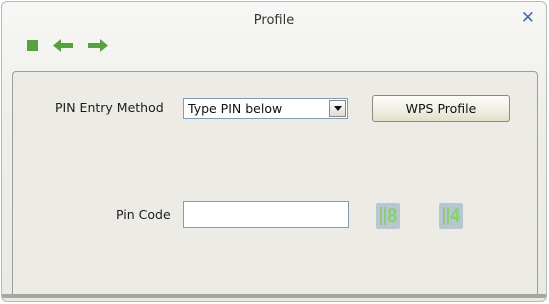 This screenshot has height=304, width=549. What do you see at coordinates (455, 216) in the screenshot?
I see `pin-4-digit-label: 4` at bounding box center [455, 216].